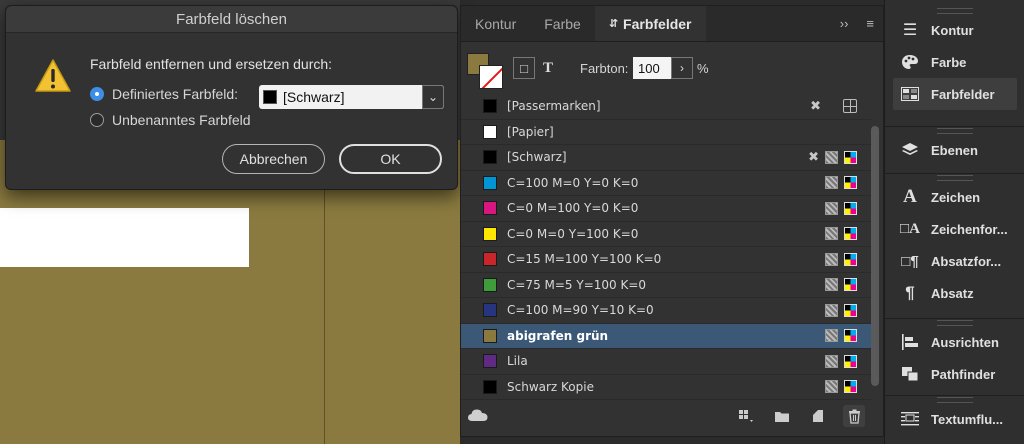  Describe the element at coordinates (666, 132) in the screenshot. I see `swatch-row: [Papier]` at that location.